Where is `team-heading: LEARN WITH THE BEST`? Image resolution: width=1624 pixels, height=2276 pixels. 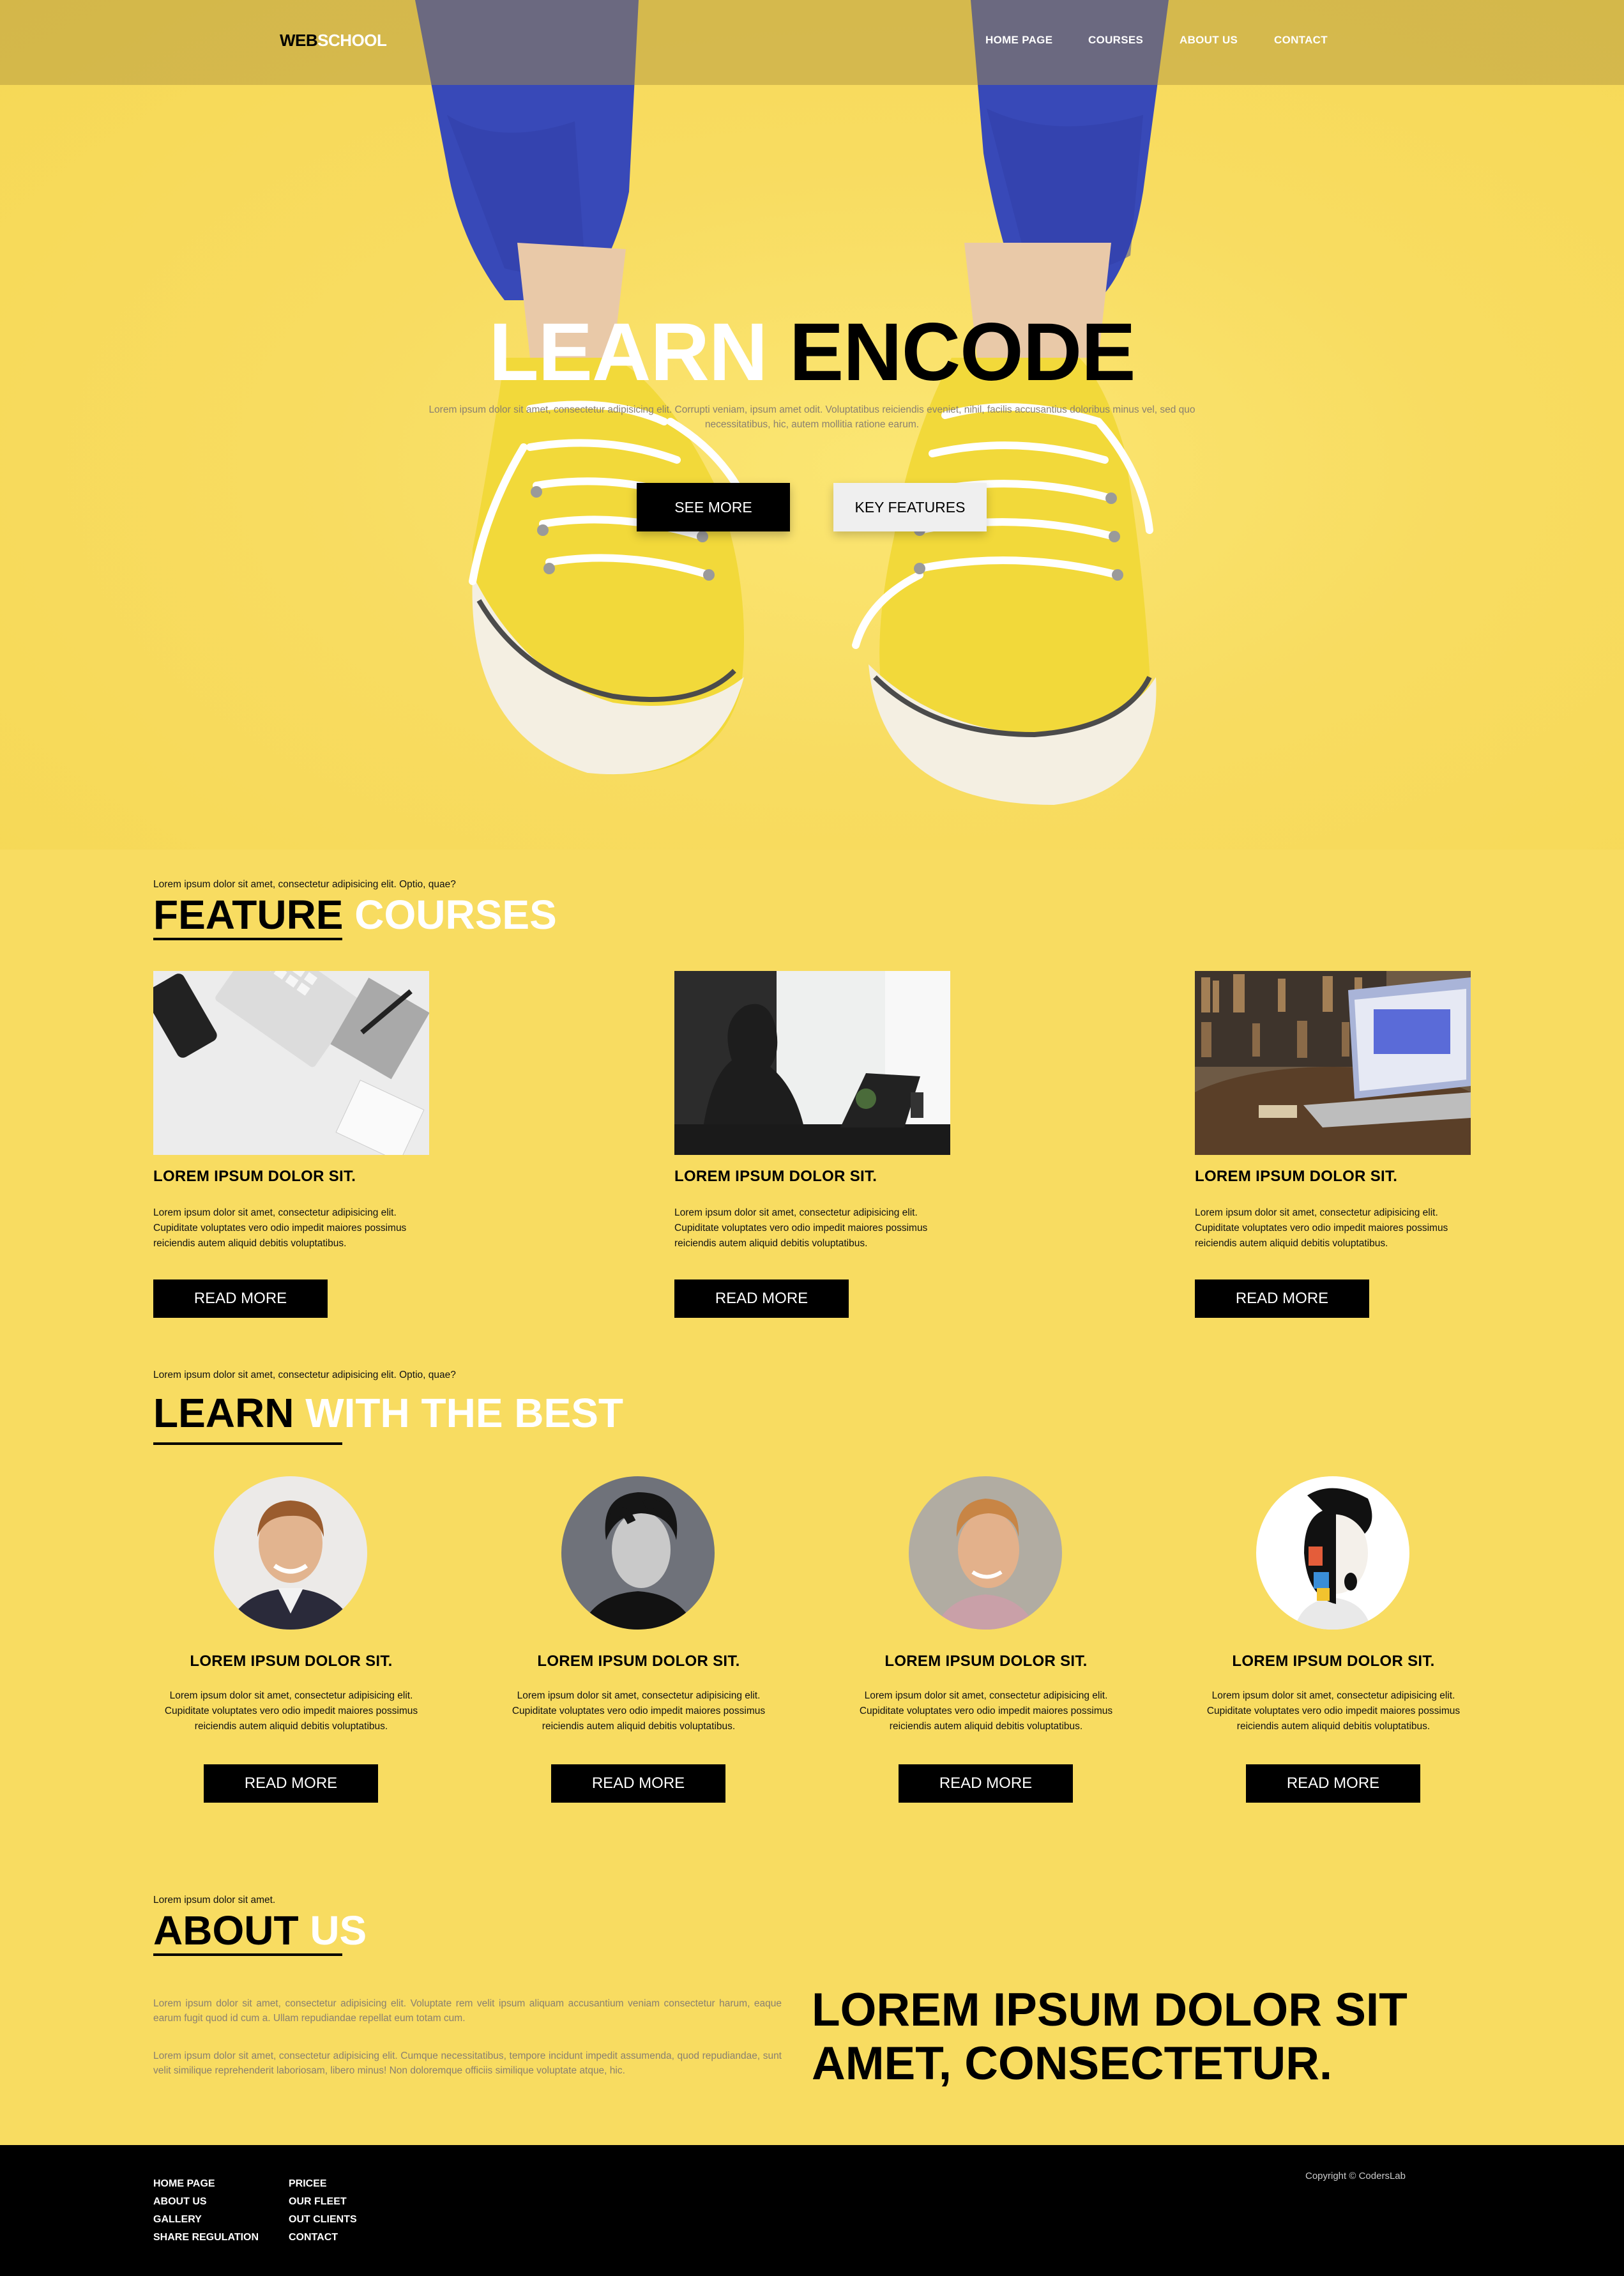 team-heading: LEARN WITH THE BEST is located at coordinates (388, 1413).